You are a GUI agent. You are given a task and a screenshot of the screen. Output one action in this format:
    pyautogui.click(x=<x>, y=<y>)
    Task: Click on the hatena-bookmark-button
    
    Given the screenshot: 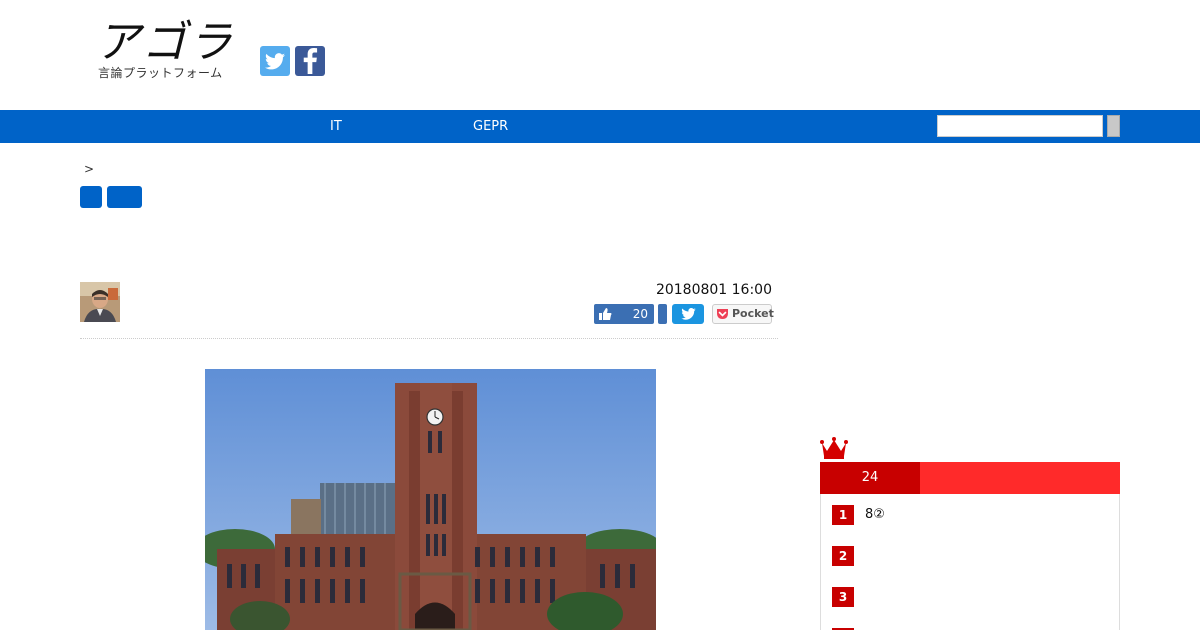 What is the action you would take?
    pyautogui.click(x=662, y=314)
    